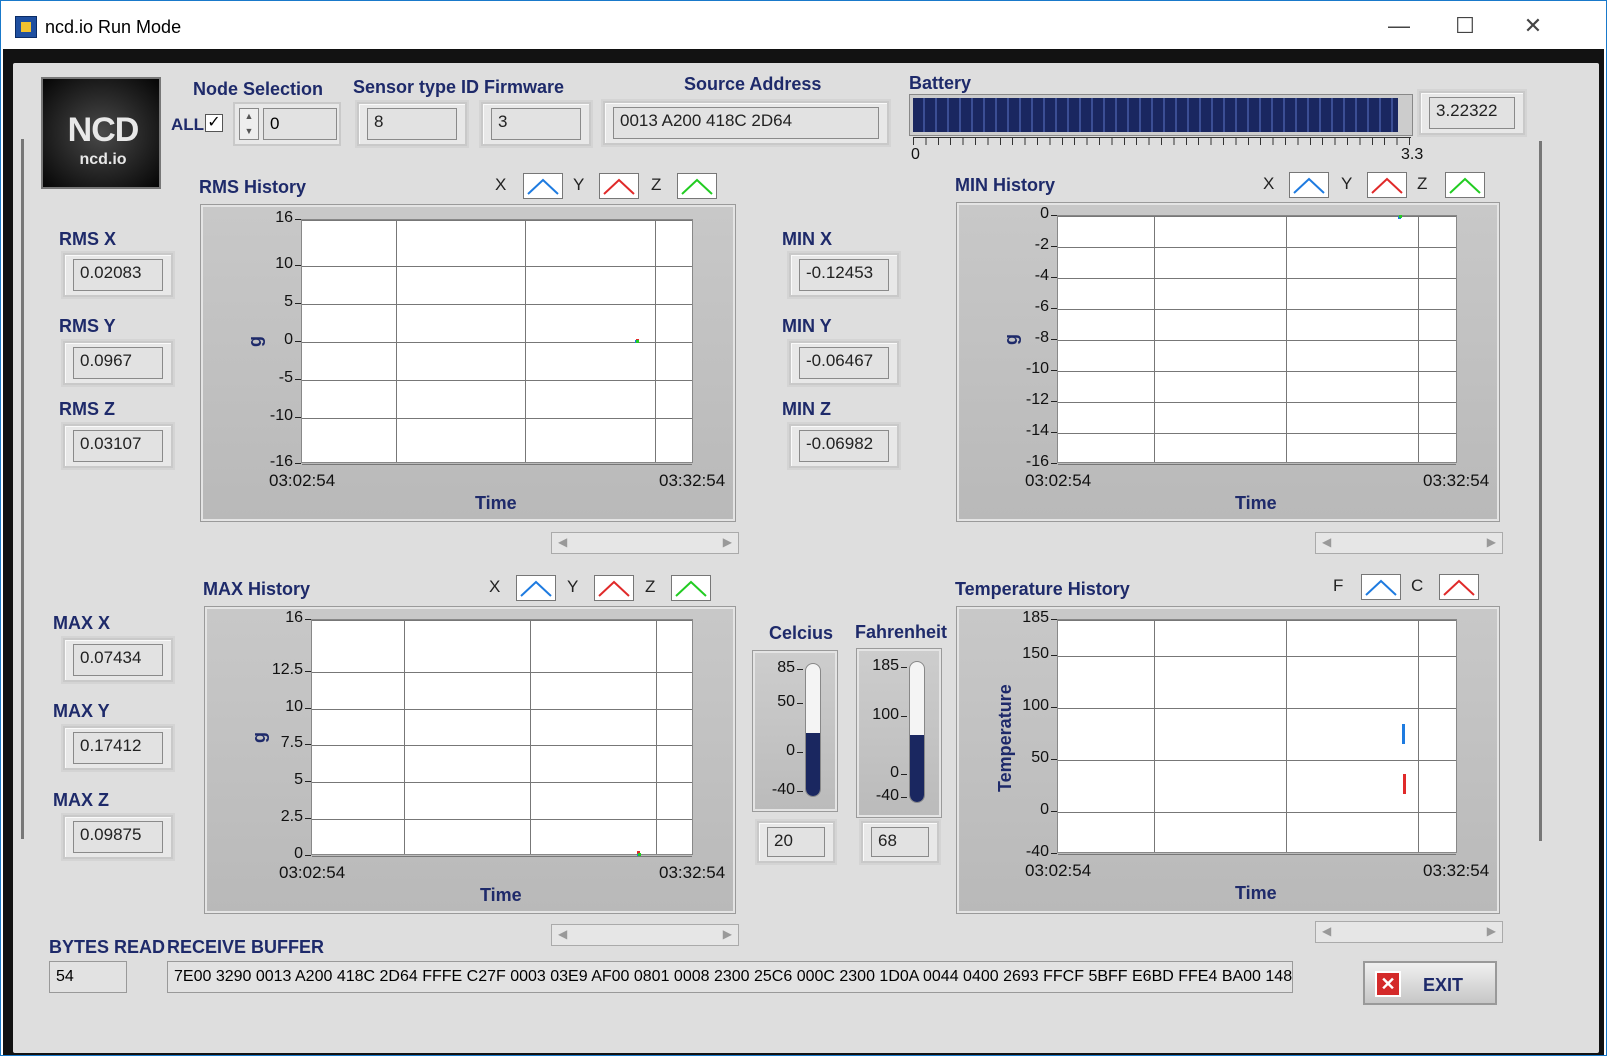 Image resolution: width=1607 pixels, height=1056 pixels. Describe the element at coordinates (579, 184) in the screenshot. I see `rms-legend-y-label: Y` at that location.